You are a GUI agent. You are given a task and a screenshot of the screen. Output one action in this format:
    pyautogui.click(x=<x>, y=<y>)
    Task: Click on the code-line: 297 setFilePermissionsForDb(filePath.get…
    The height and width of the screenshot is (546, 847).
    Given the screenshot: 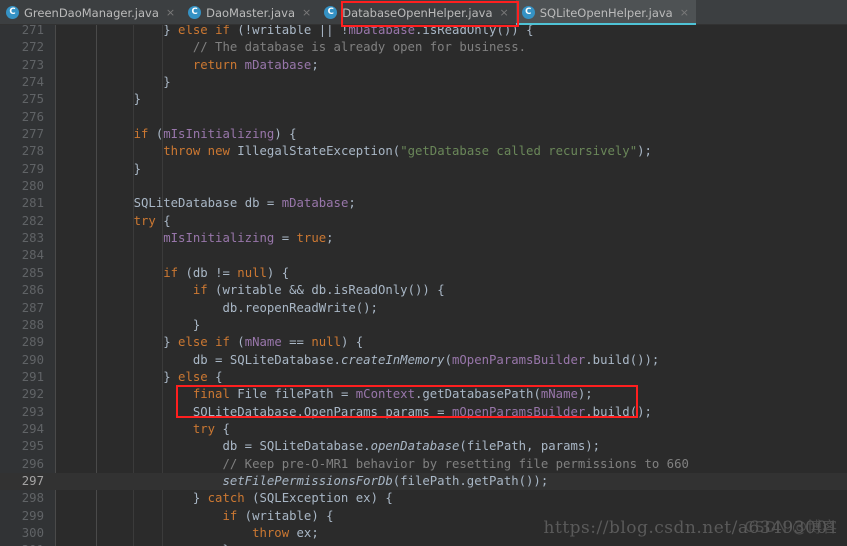 What is the action you would take?
    pyautogui.click(x=423, y=481)
    